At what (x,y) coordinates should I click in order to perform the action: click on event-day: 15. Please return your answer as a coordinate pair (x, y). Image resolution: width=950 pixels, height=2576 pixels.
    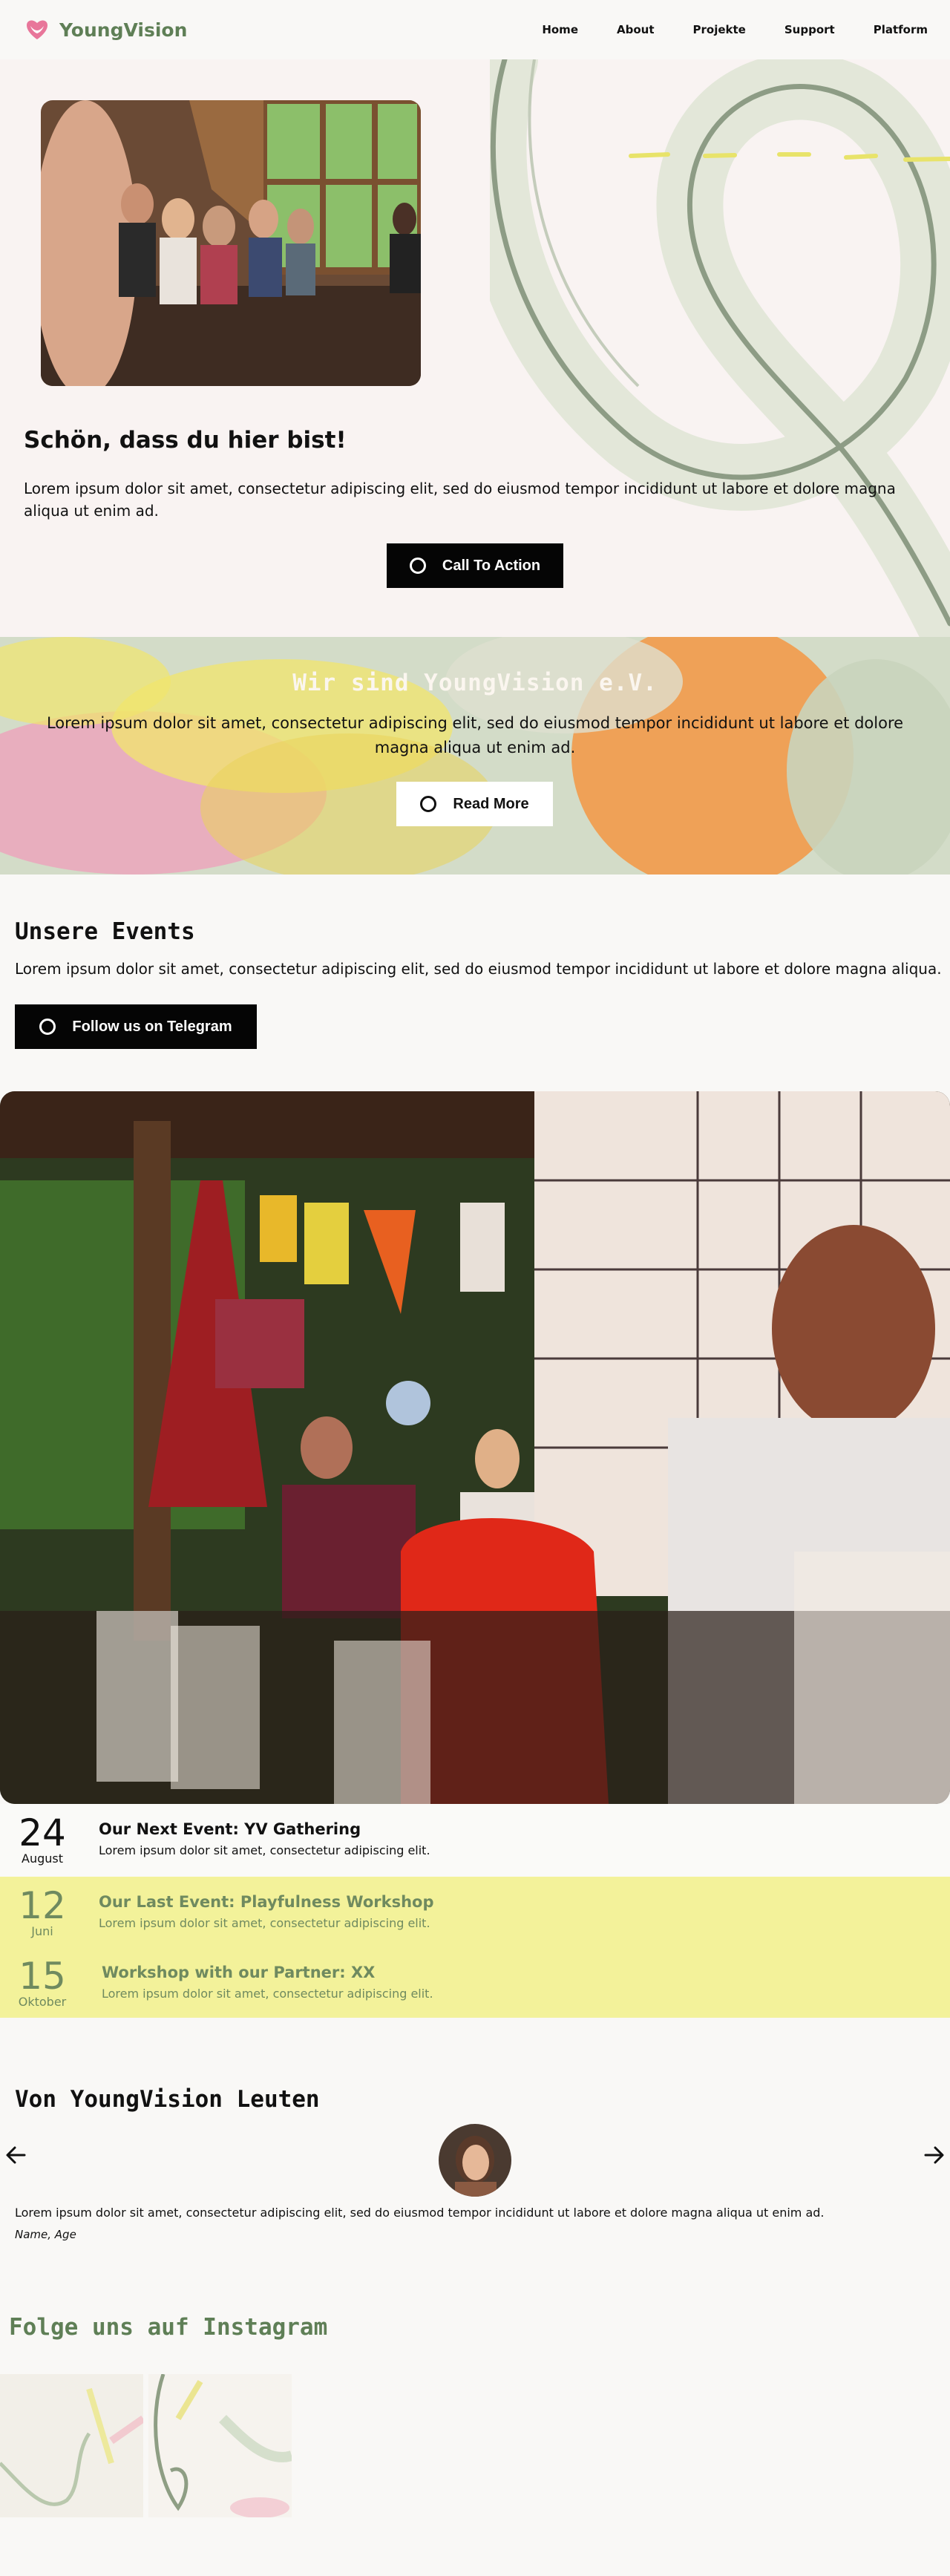
    Looking at the image, I should click on (42, 1977).